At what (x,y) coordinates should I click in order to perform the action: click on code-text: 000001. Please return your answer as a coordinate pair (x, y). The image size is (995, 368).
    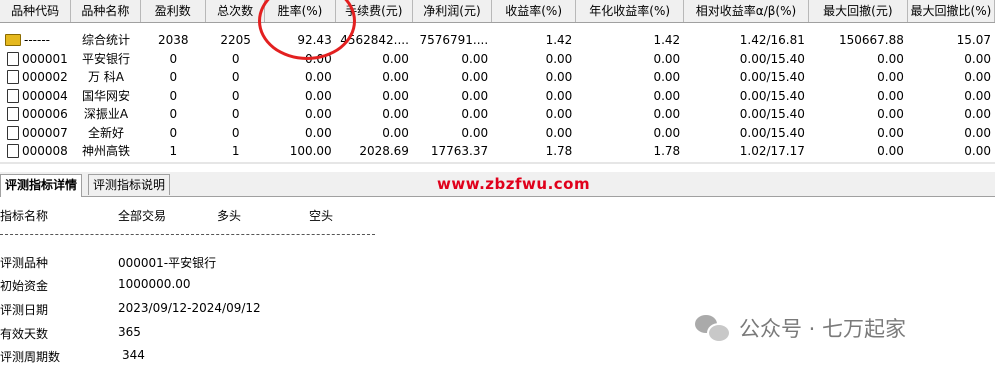
    Looking at the image, I should click on (45, 58).